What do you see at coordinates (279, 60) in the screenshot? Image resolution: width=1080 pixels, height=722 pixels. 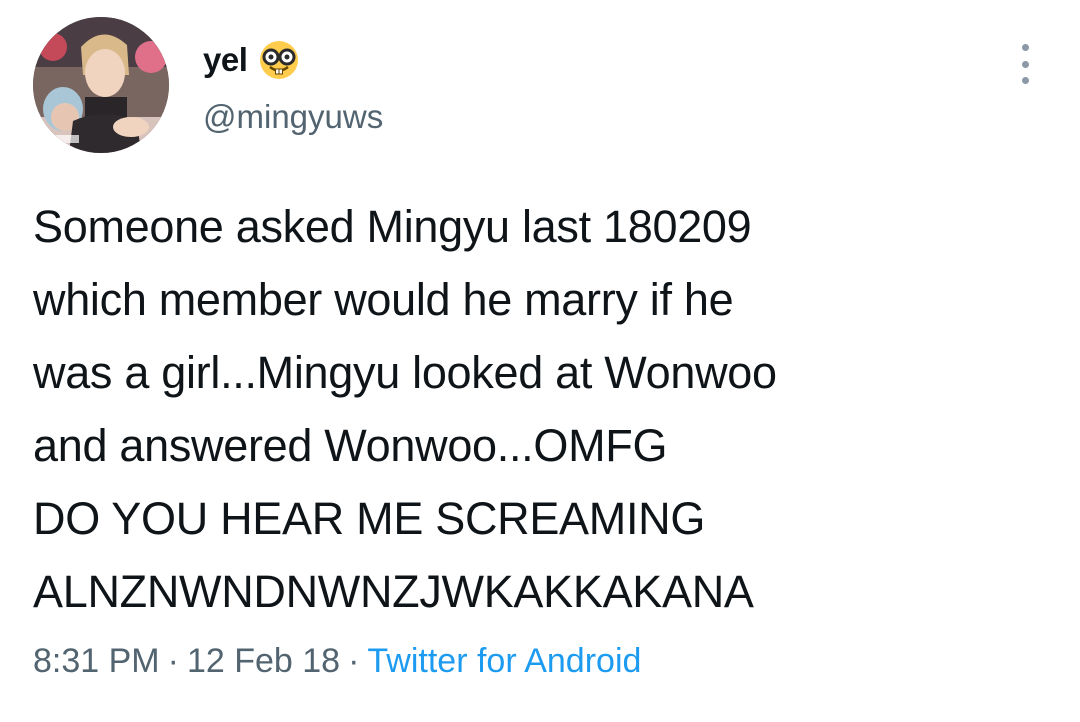 I see `nerd-face-icon` at bounding box center [279, 60].